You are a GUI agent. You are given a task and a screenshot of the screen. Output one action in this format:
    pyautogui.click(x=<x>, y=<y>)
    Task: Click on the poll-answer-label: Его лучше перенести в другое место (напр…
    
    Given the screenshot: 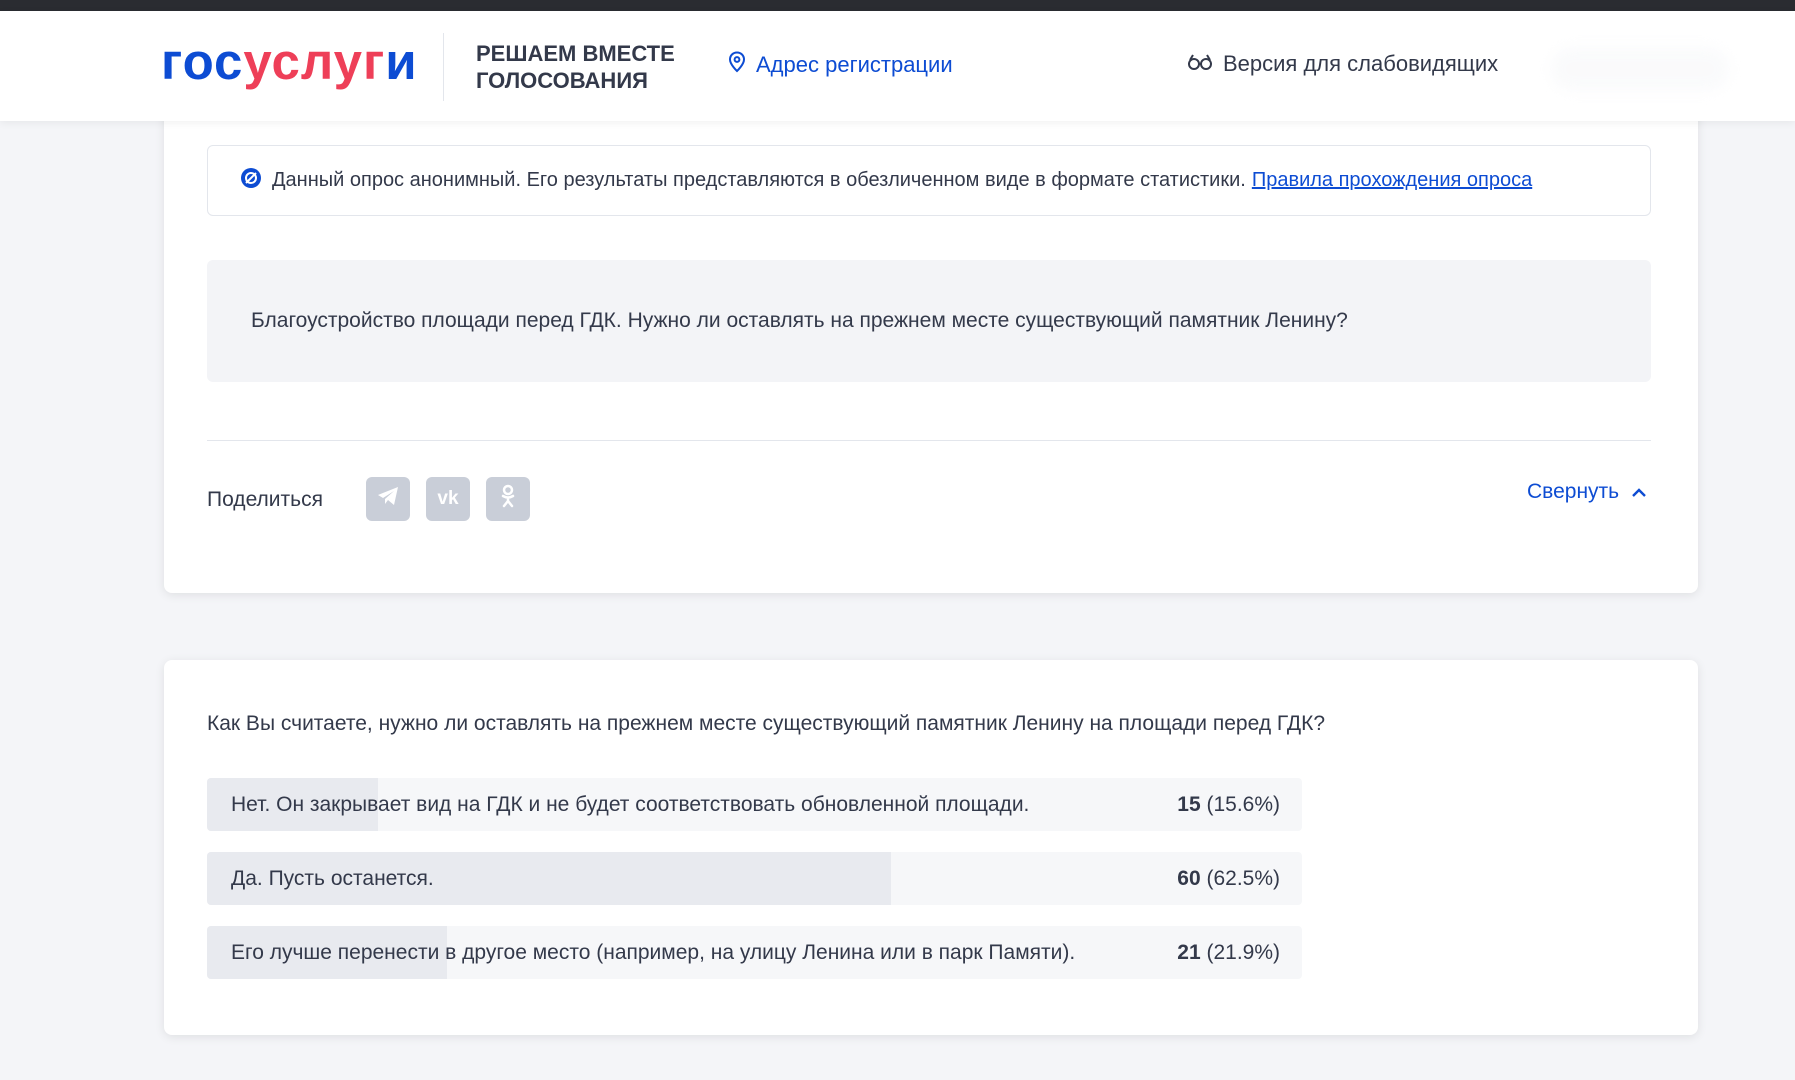 What is the action you would take?
    pyautogui.click(x=653, y=952)
    